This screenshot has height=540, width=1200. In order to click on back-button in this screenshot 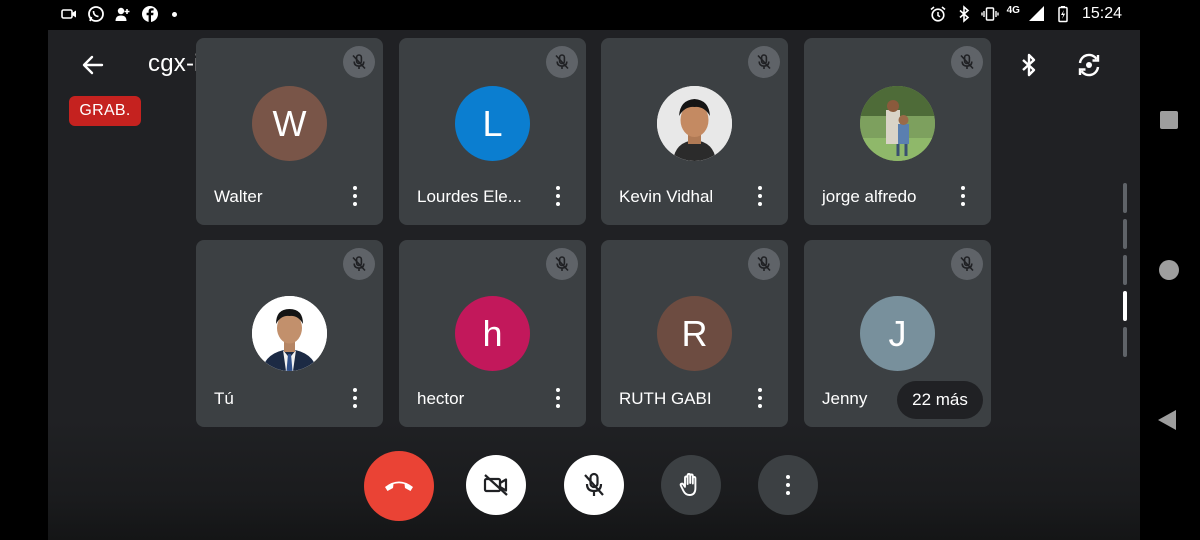, I will do `click(93, 65)`.